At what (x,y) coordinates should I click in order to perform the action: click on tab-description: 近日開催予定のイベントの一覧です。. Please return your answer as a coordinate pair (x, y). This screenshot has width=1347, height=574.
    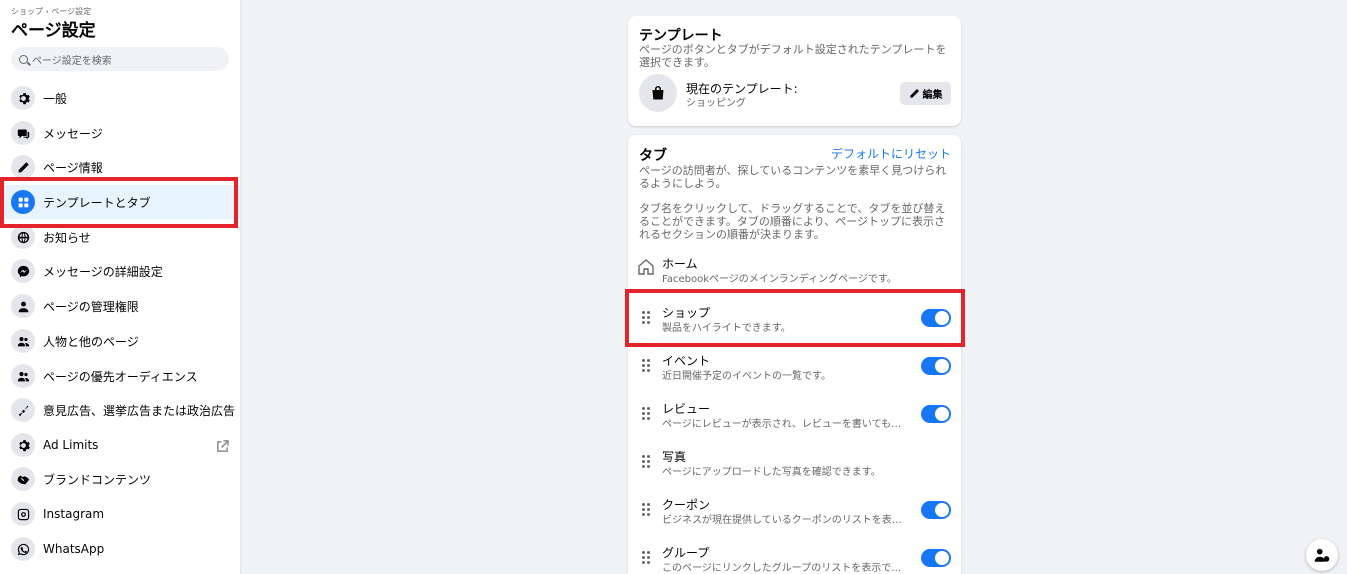
    Looking at the image, I should click on (746, 376).